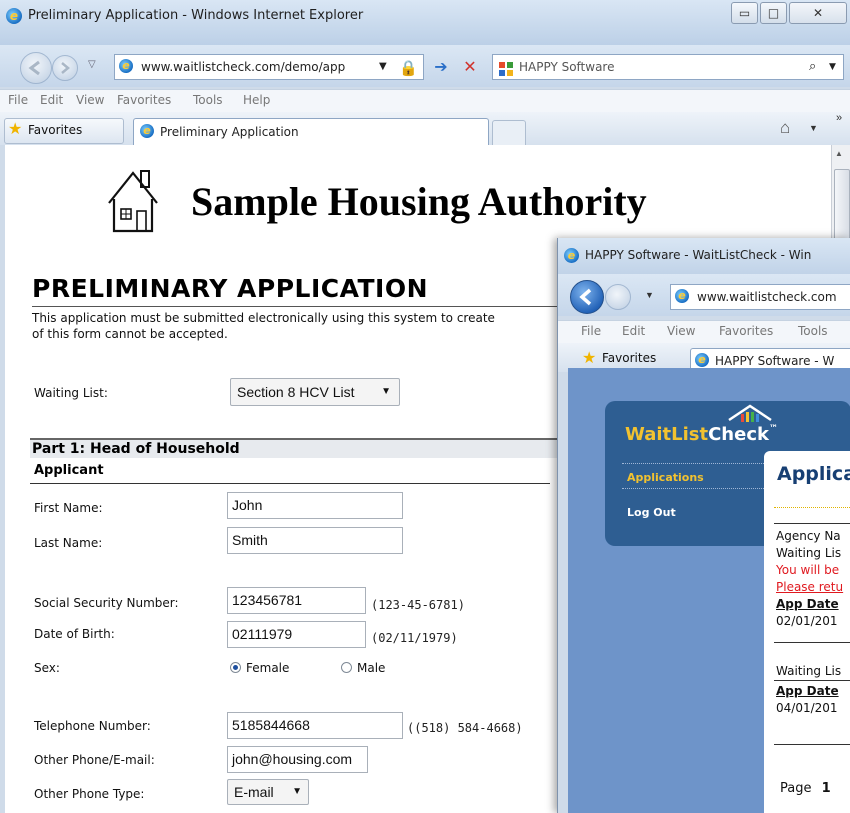 This screenshot has height=813, width=850. I want to click on nav-logout: Log Out, so click(651, 512).